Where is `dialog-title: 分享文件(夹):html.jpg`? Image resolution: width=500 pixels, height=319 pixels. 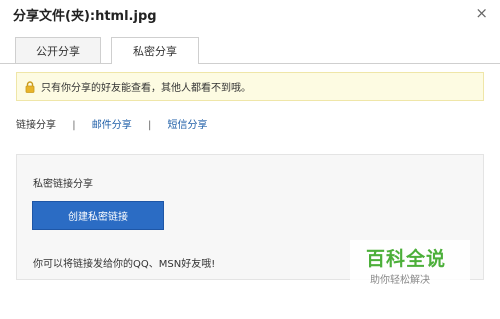
dialog-title: 分享文件(夹):html.jpg is located at coordinates (85, 16).